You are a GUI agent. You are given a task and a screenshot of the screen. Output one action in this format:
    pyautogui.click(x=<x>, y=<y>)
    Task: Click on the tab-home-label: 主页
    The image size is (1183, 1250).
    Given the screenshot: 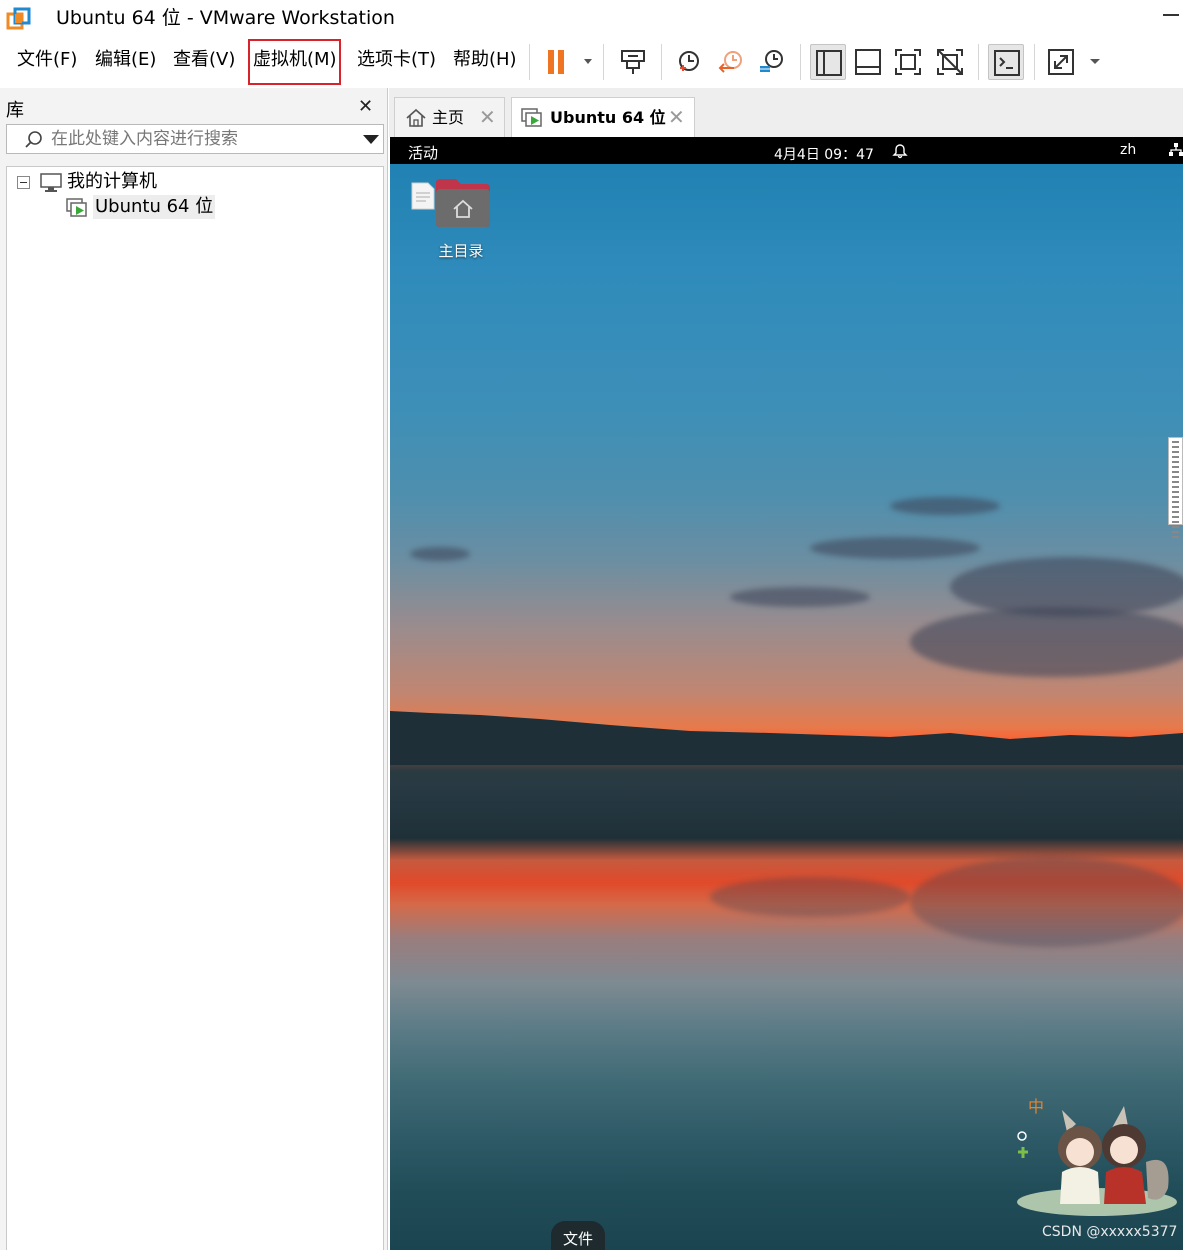 What is the action you would take?
    pyautogui.click(x=448, y=117)
    